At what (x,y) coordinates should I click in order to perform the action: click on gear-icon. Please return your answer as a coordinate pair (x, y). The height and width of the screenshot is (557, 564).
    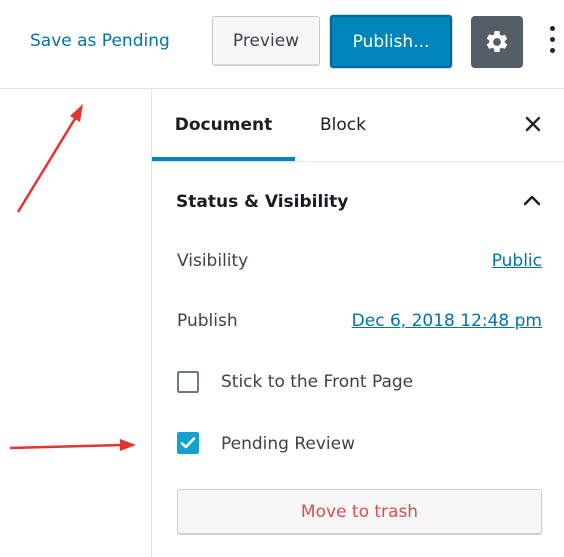
    Looking at the image, I should click on (497, 41).